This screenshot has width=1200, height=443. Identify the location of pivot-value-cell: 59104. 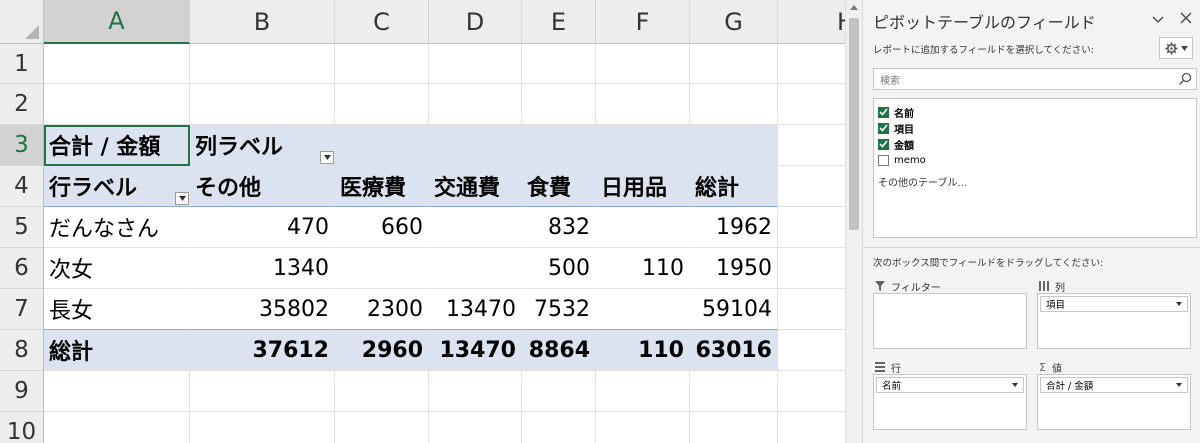
(734, 309).